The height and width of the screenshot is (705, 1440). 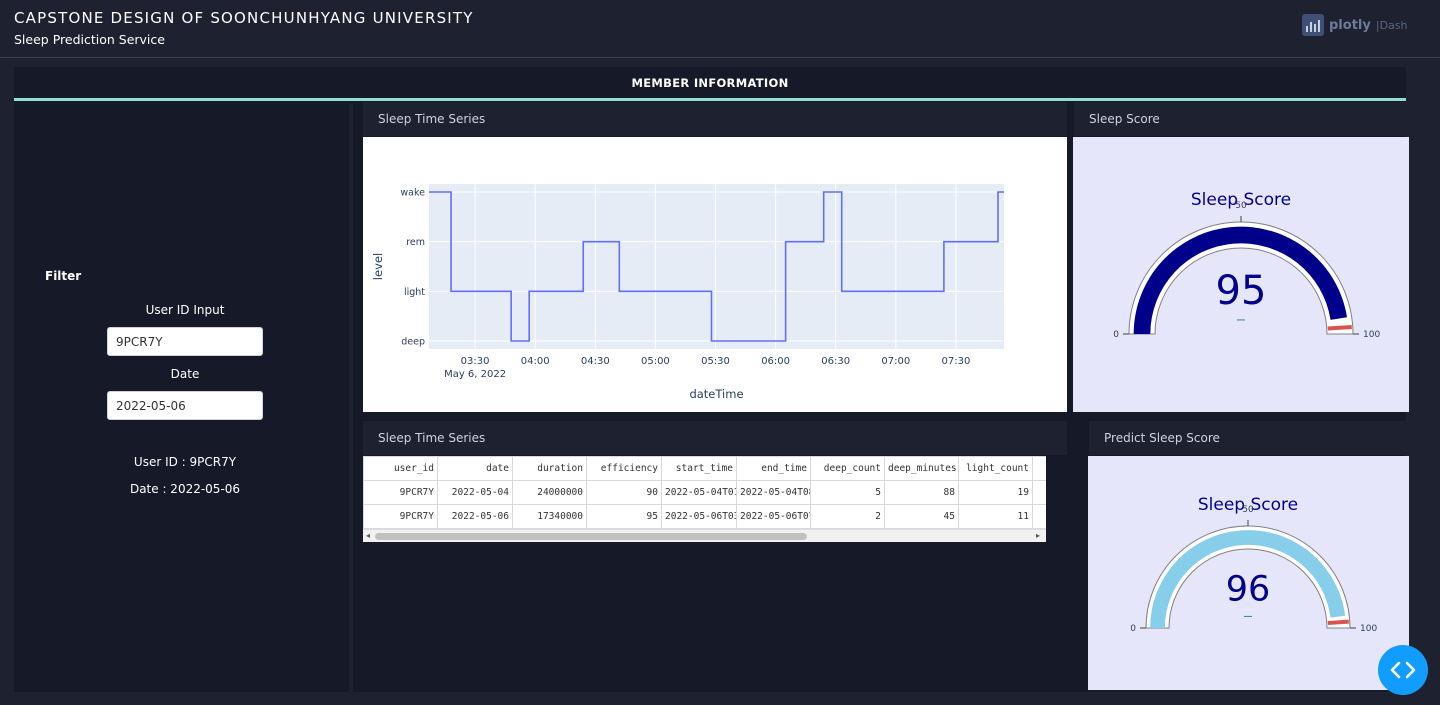 What do you see at coordinates (185, 374) in the screenshot?
I see `date-label: Date` at bounding box center [185, 374].